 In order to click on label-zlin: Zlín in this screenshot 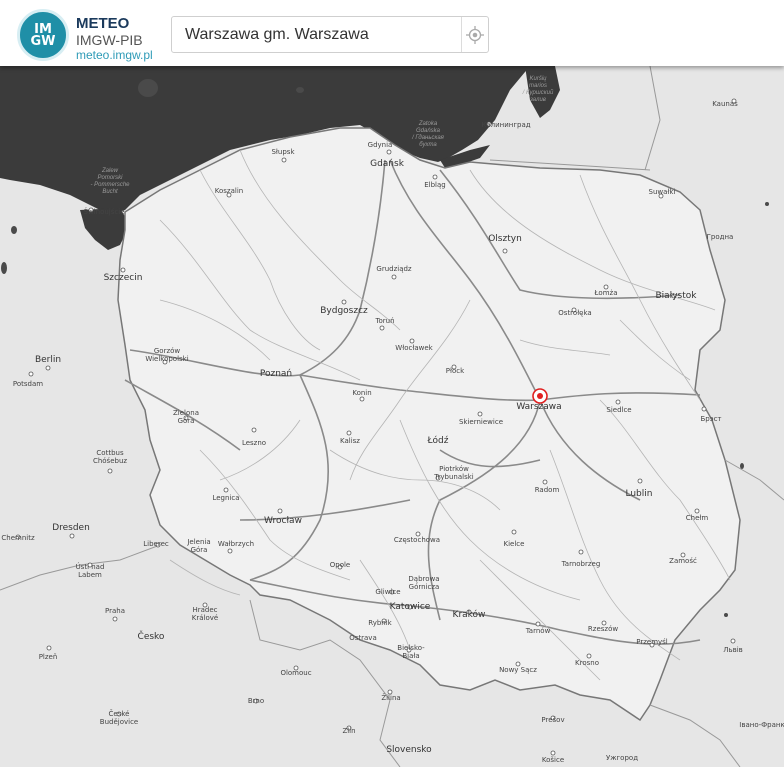, I will do `click(348, 731)`.